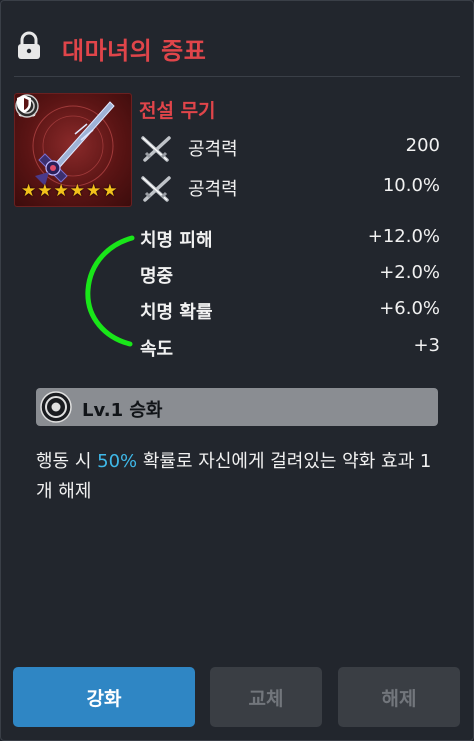 The height and width of the screenshot is (741, 474). I want to click on annotation-bracket, so click(110, 291).